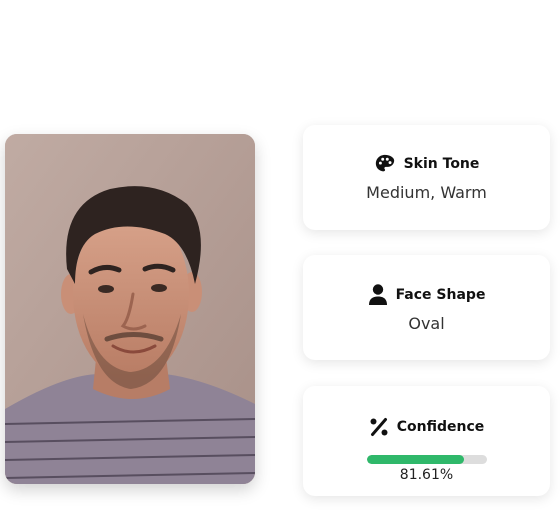  Describe the element at coordinates (426, 323) in the screenshot. I see `face-shape-value: Oval` at that location.